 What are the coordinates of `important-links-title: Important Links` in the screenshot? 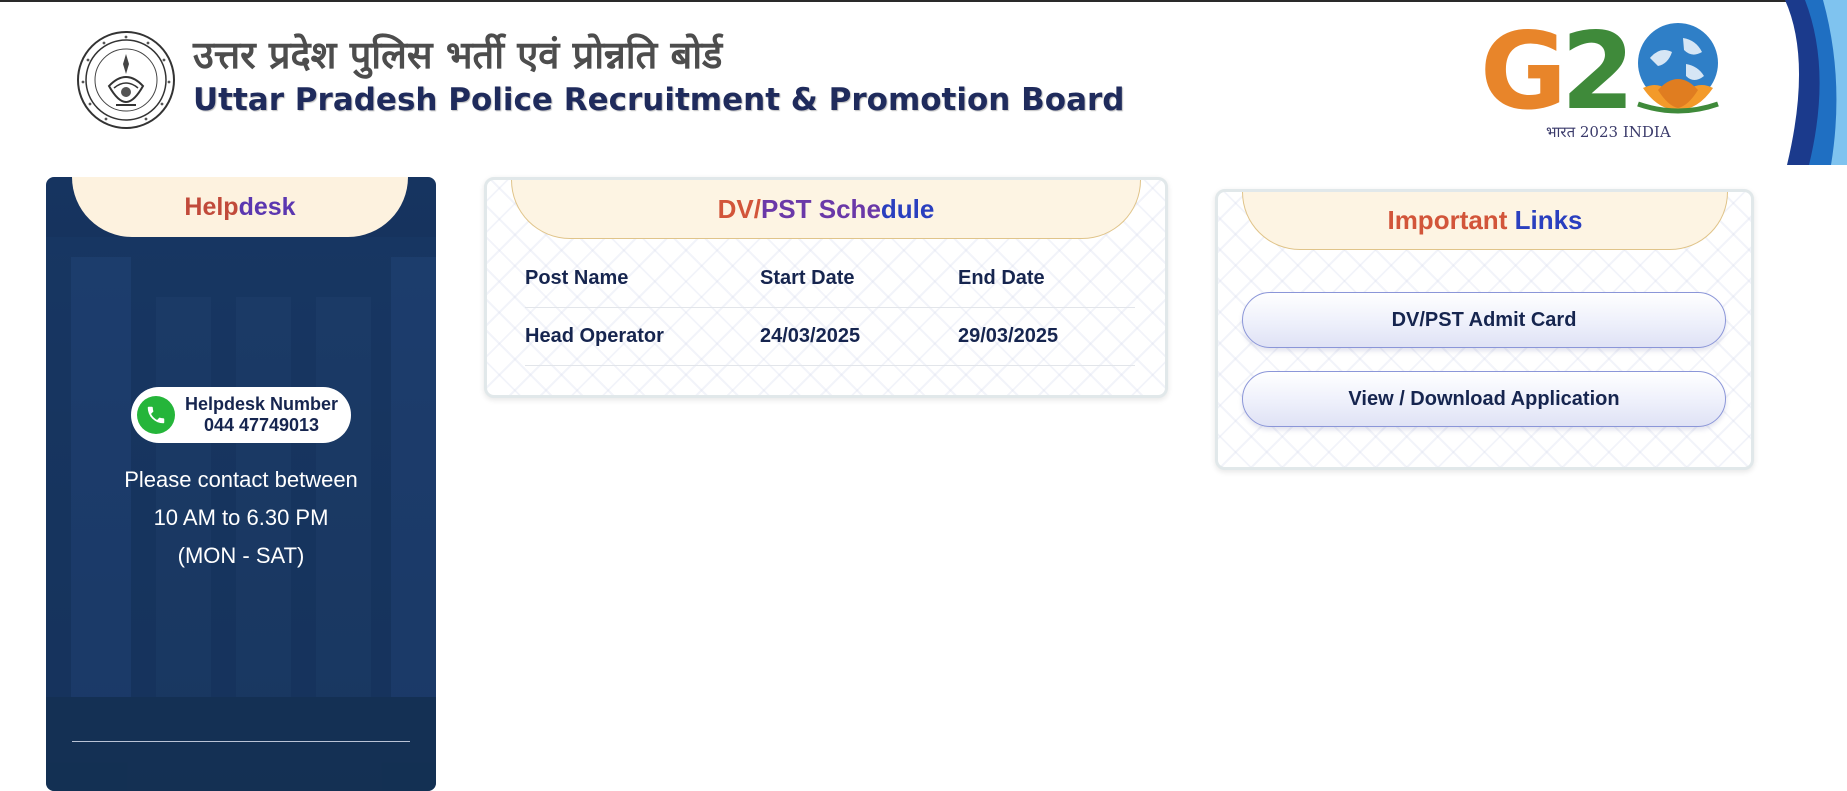 It's located at (1485, 221).